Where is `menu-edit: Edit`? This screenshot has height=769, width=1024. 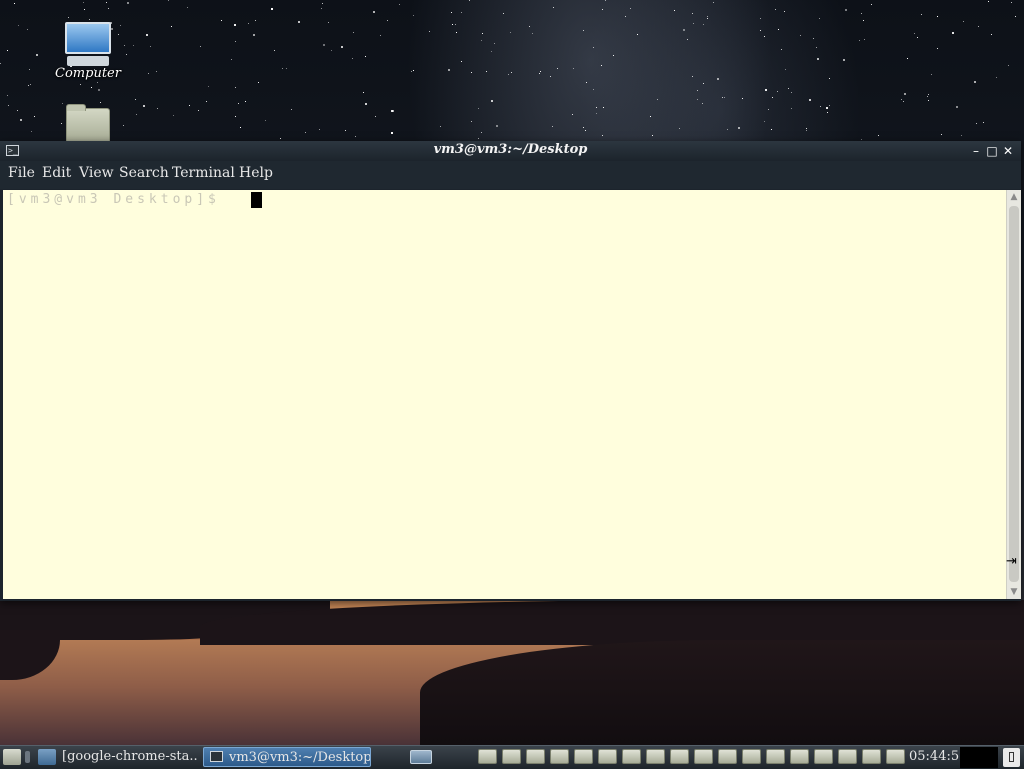 menu-edit: Edit is located at coordinates (56, 173).